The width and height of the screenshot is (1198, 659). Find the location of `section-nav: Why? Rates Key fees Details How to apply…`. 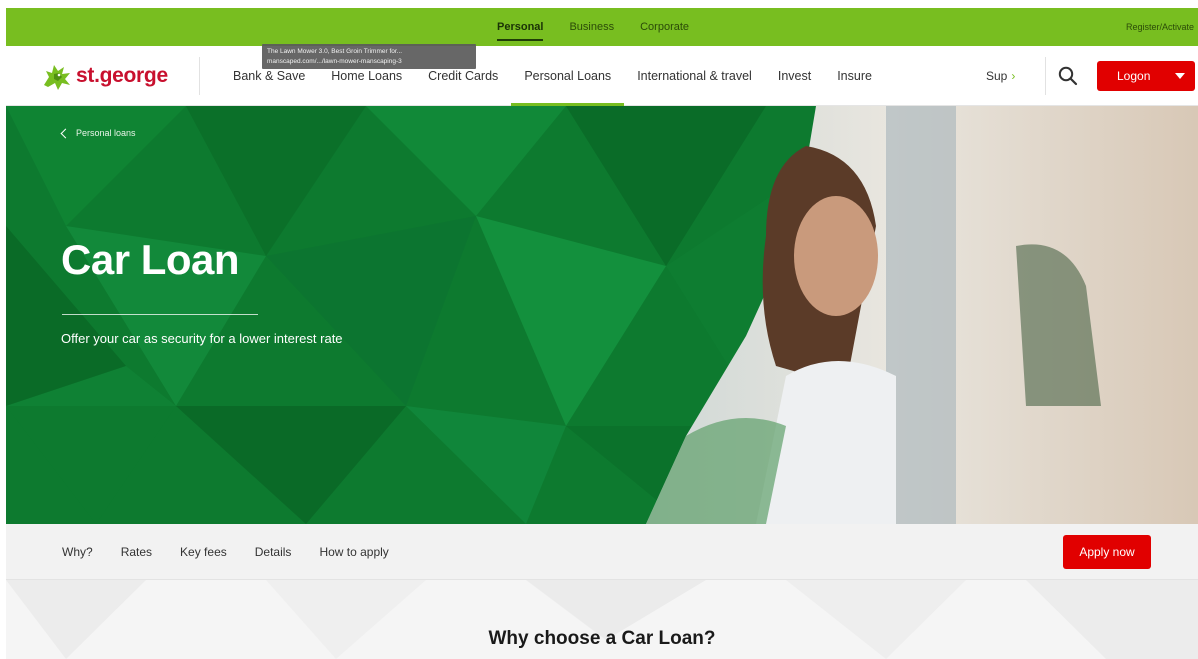

section-nav: Why? Rates Key fees Details How to apply… is located at coordinates (602, 552).